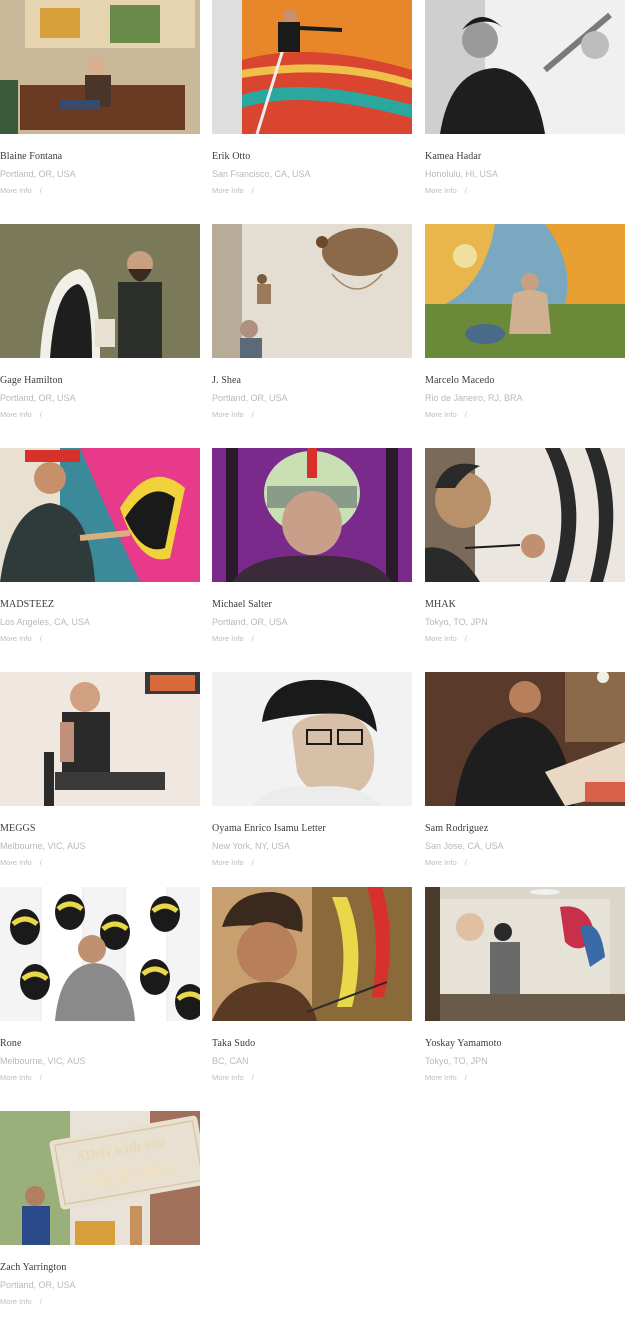 The height and width of the screenshot is (1331, 625). What do you see at coordinates (462, 174) in the screenshot?
I see `artist-location: Honolulu, HI, USA` at bounding box center [462, 174].